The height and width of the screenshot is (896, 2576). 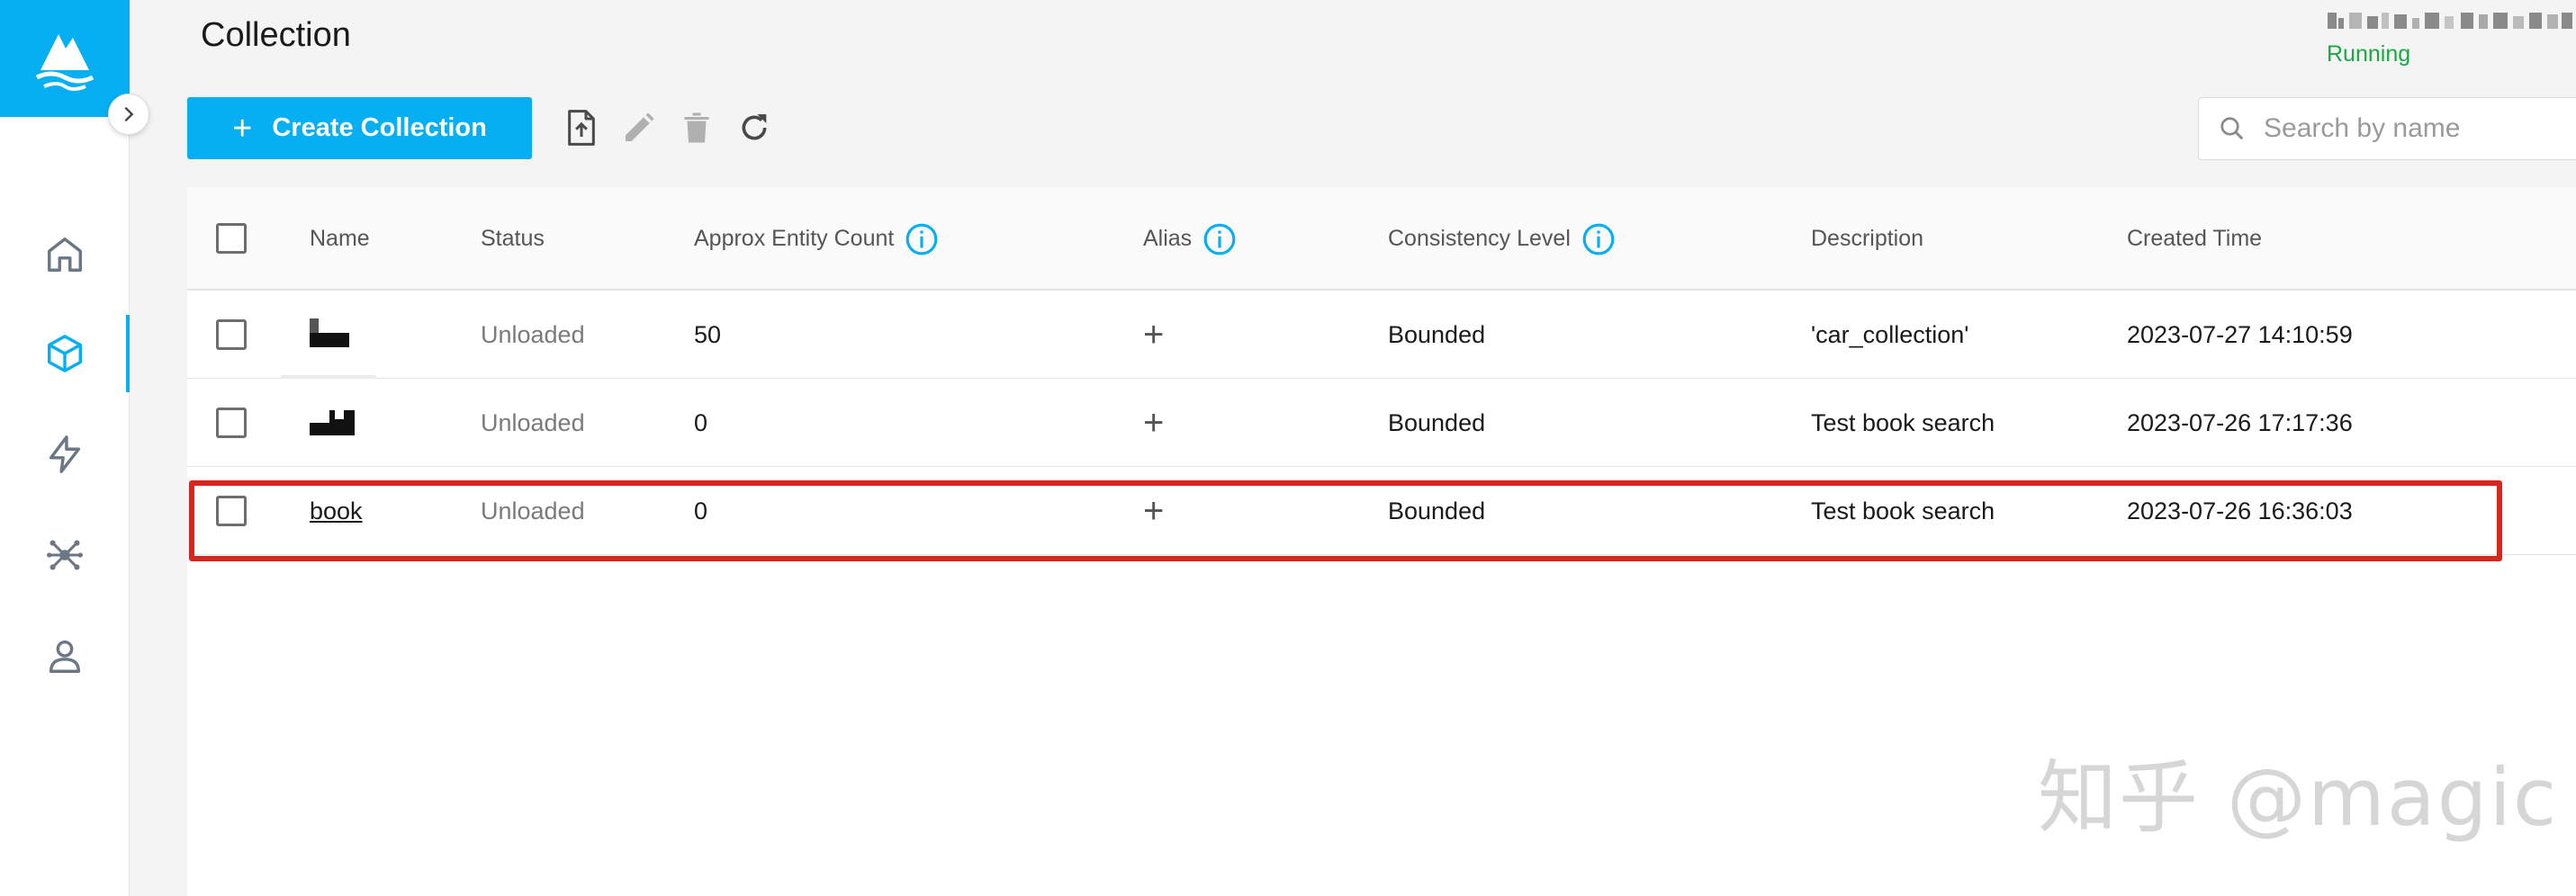 I want to click on refresh-button, so click(x=754, y=128).